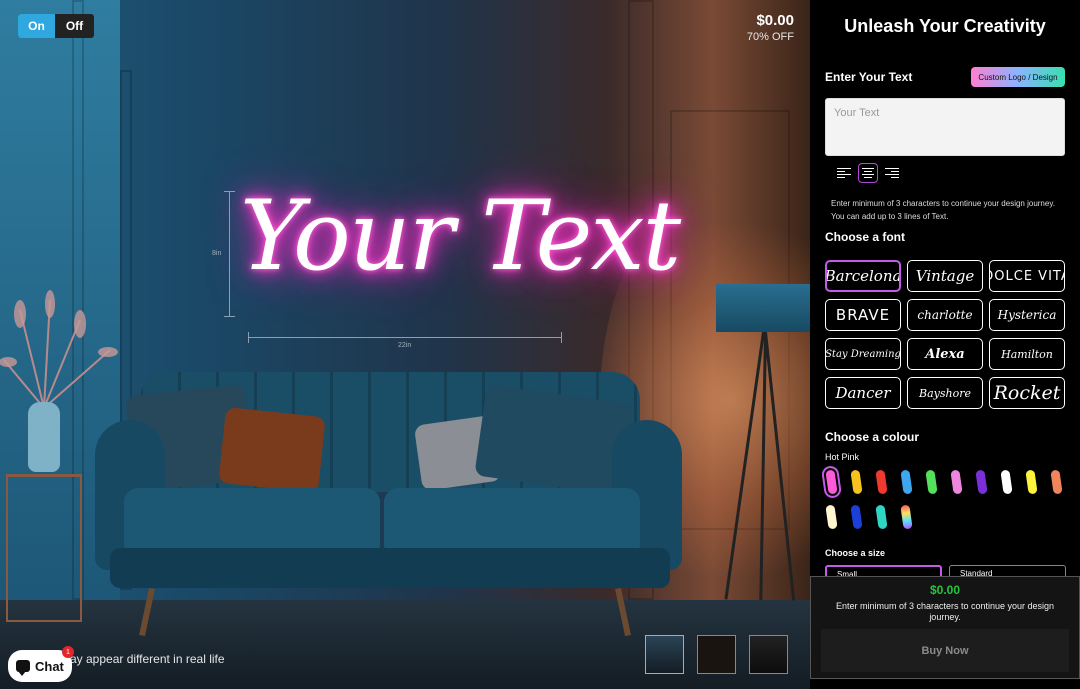  What do you see at coordinates (906, 482) in the screenshot?
I see `colour-swatch-ice-blue` at bounding box center [906, 482].